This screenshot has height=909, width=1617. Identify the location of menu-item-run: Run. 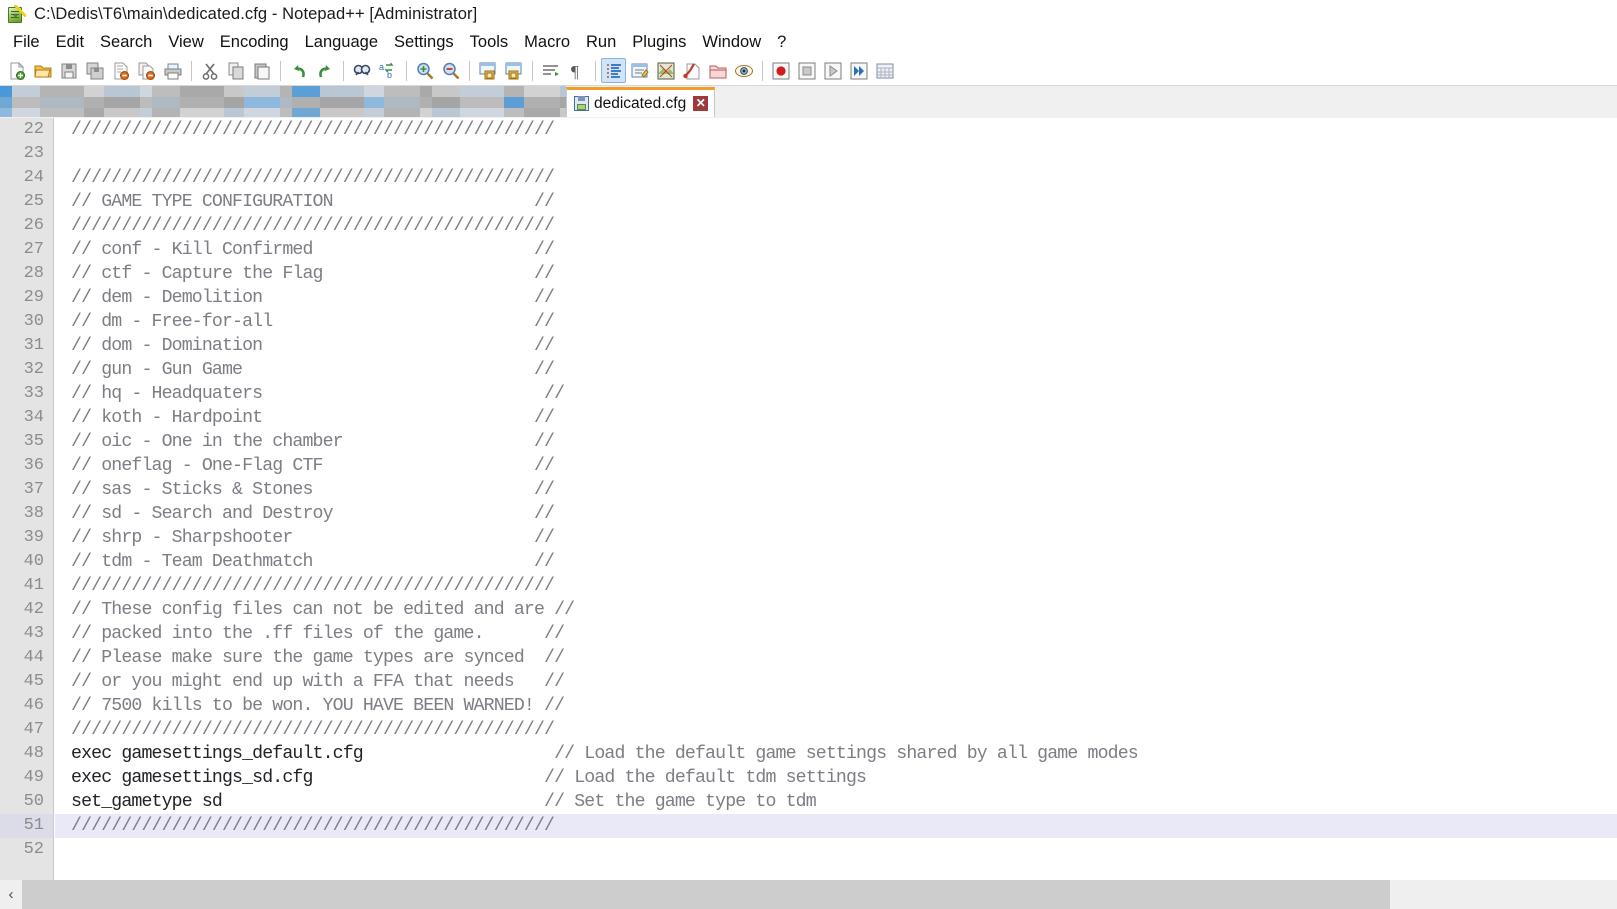
(601, 43).